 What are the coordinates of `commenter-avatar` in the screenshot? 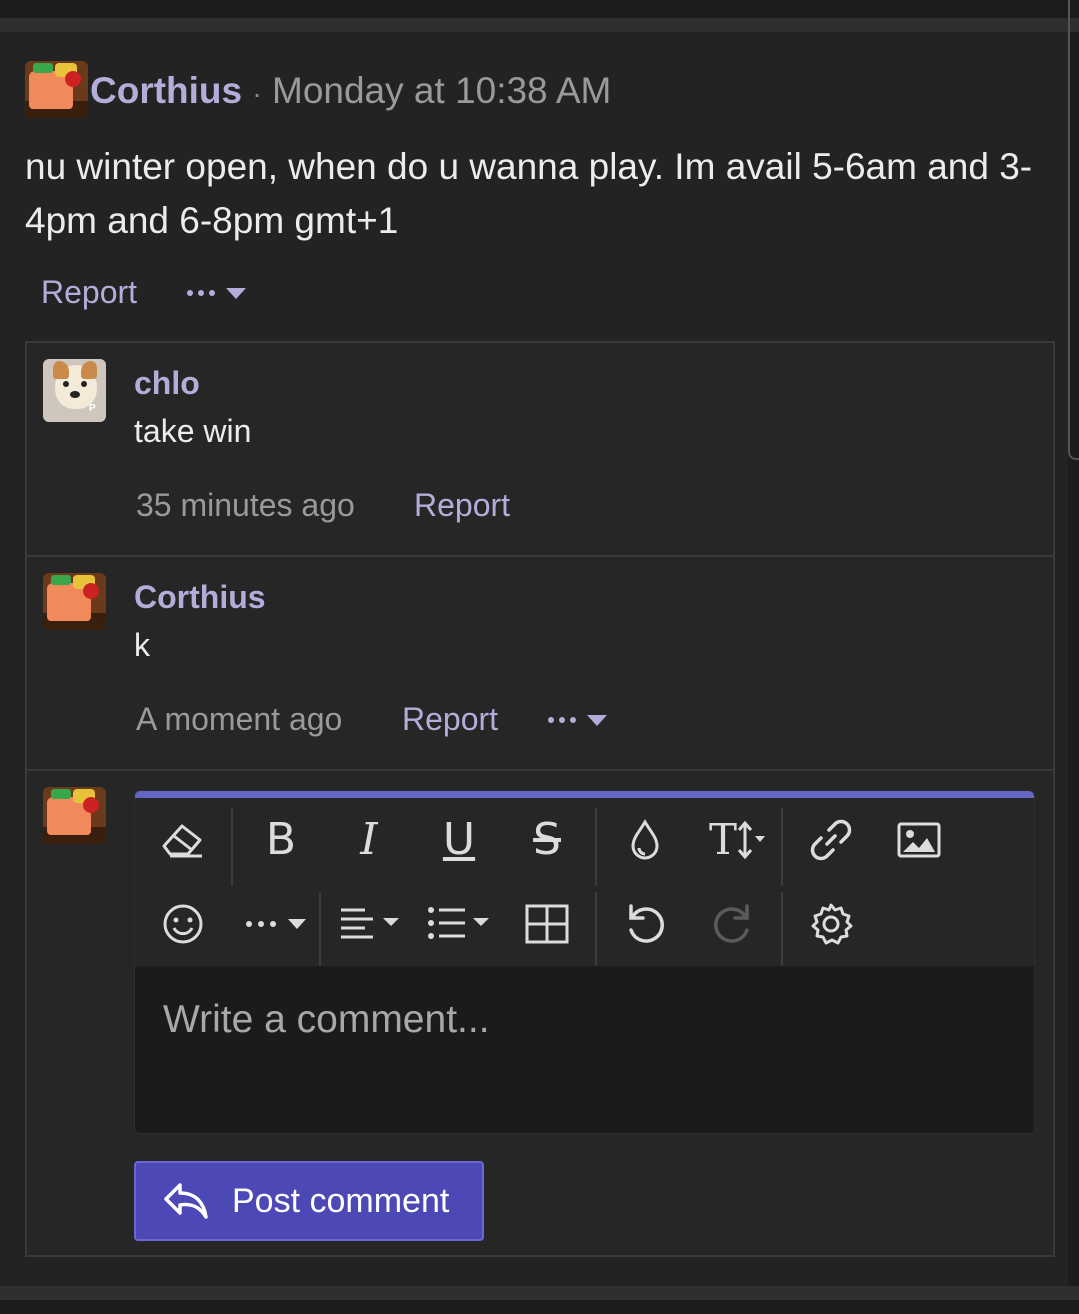 It's located at (74, 601).